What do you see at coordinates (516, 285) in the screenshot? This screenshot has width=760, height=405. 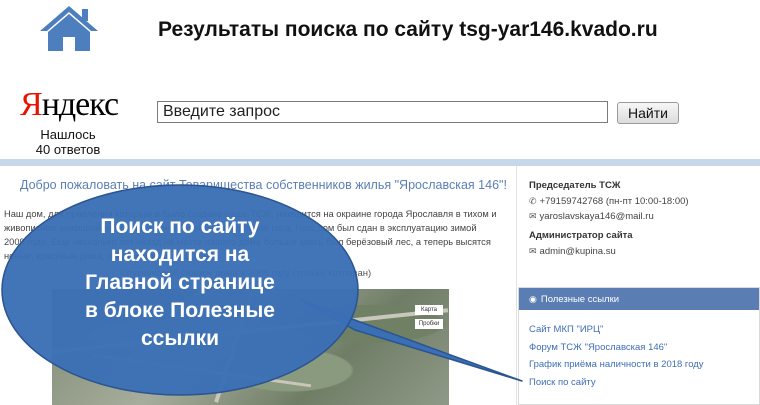 I see `column-divider` at bounding box center [516, 285].